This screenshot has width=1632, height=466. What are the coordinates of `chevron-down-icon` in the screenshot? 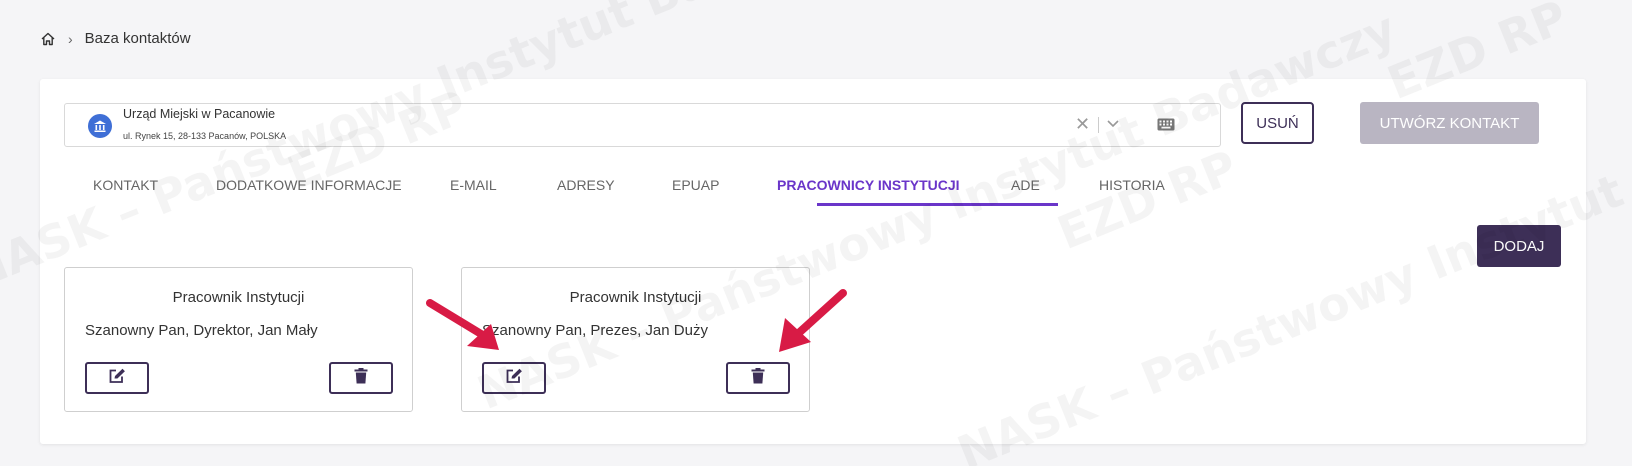 It's located at (1113, 125).